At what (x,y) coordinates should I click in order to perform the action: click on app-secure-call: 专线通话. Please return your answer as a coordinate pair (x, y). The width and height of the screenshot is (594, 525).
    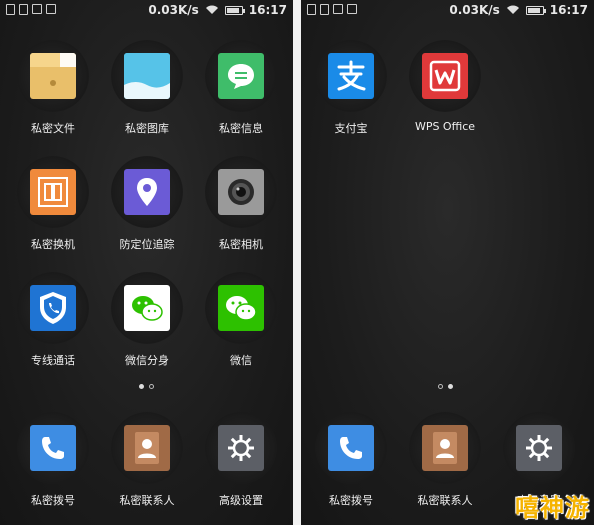
    Looking at the image, I should click on (53, 327).